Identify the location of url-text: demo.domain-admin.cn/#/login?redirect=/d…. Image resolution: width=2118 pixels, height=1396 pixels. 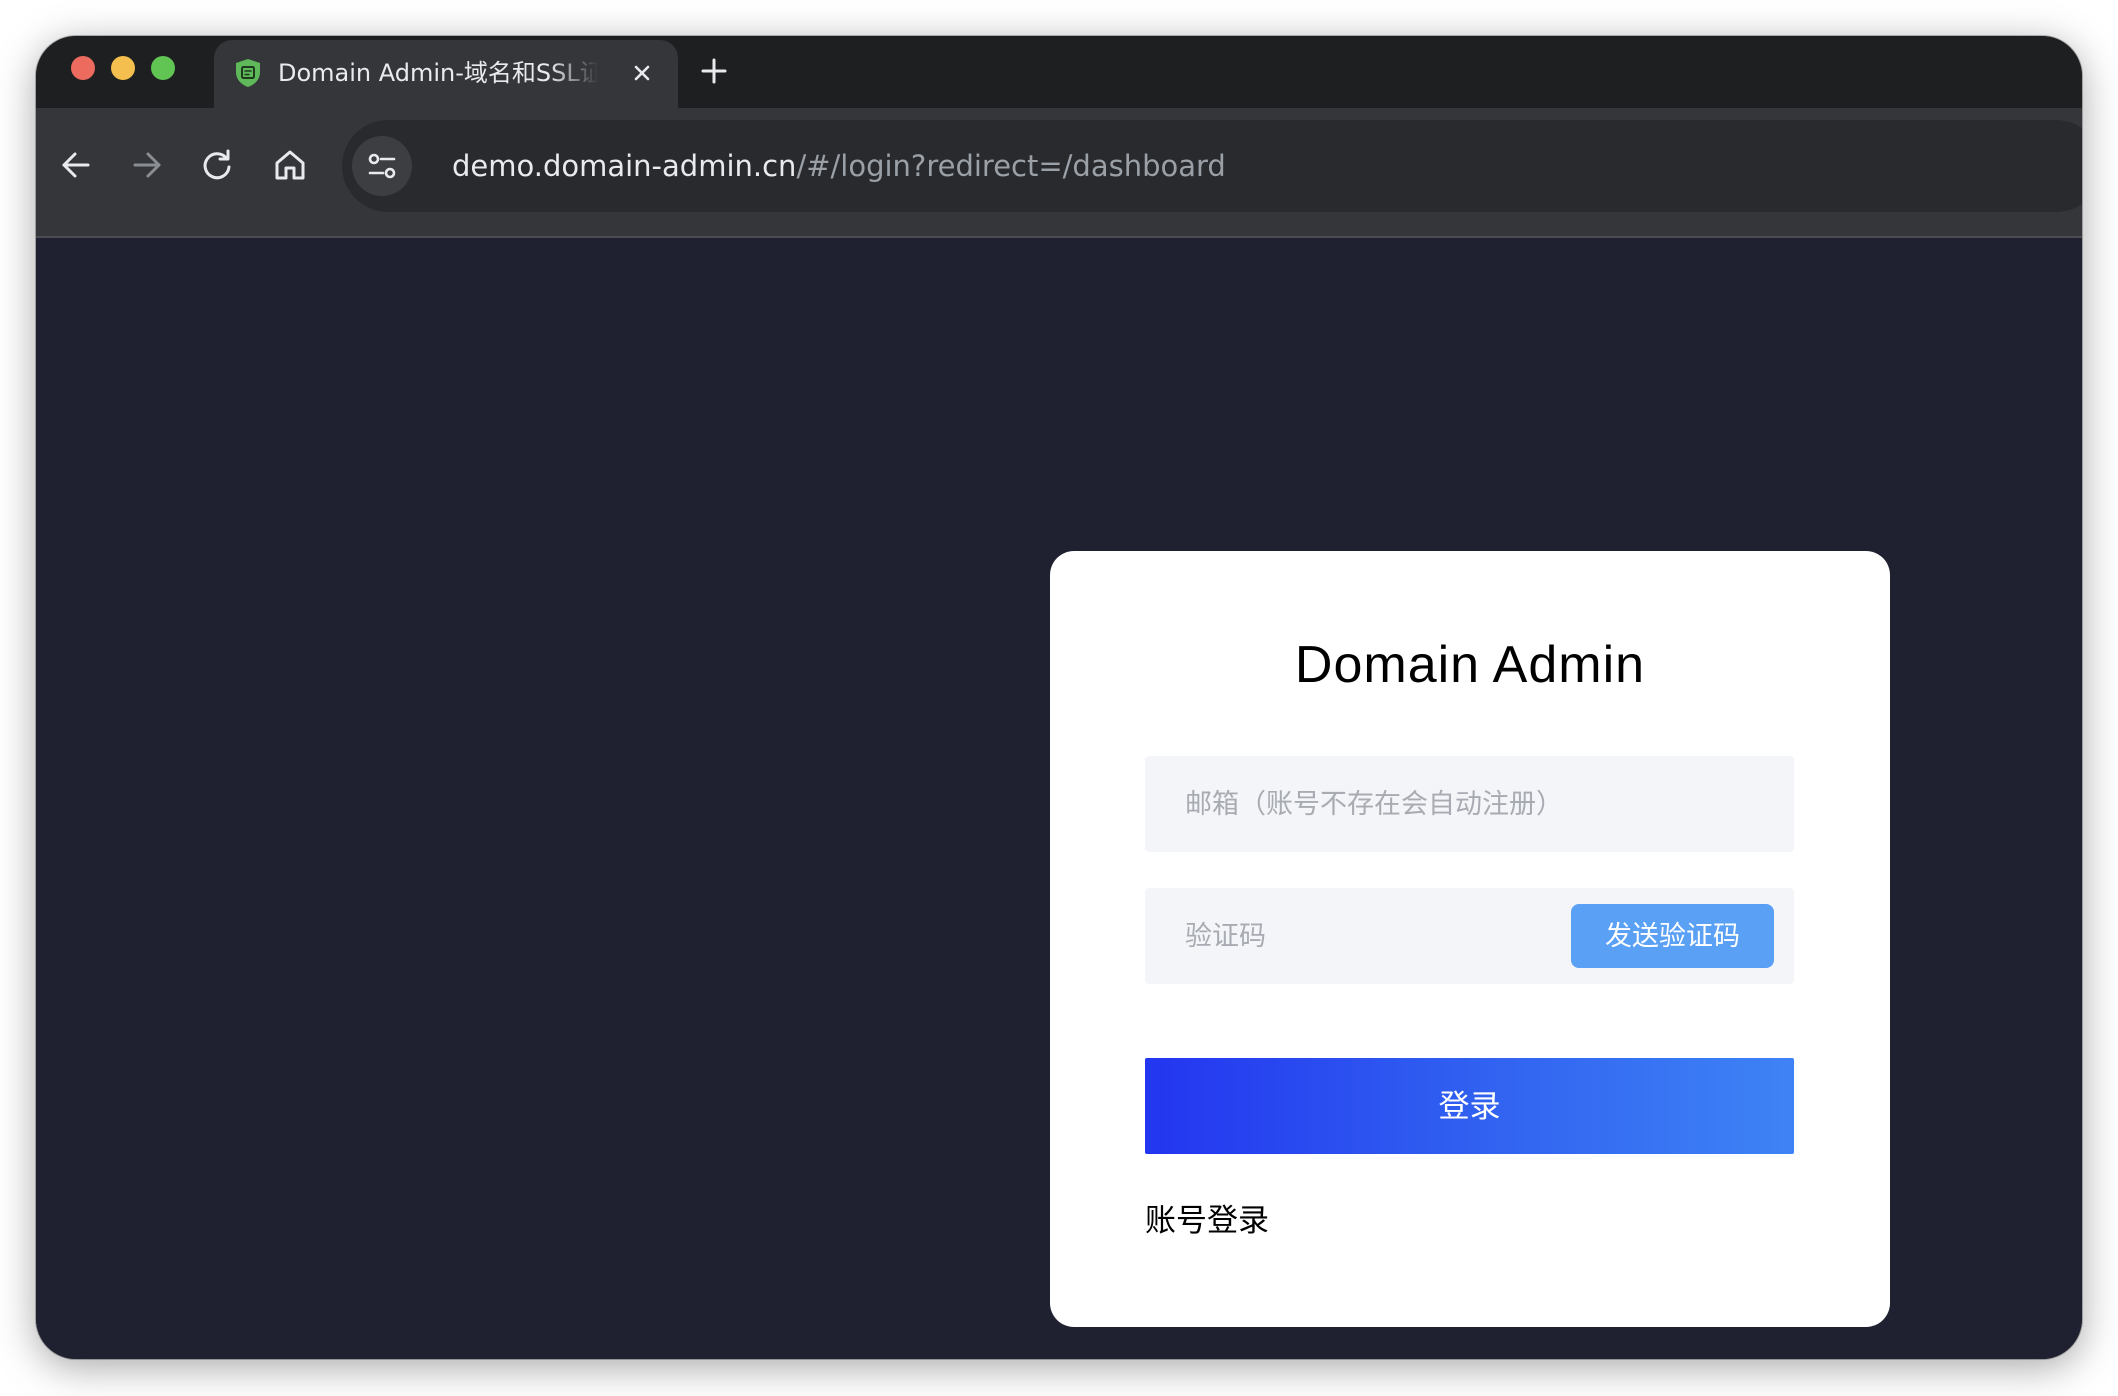
(839, 166).